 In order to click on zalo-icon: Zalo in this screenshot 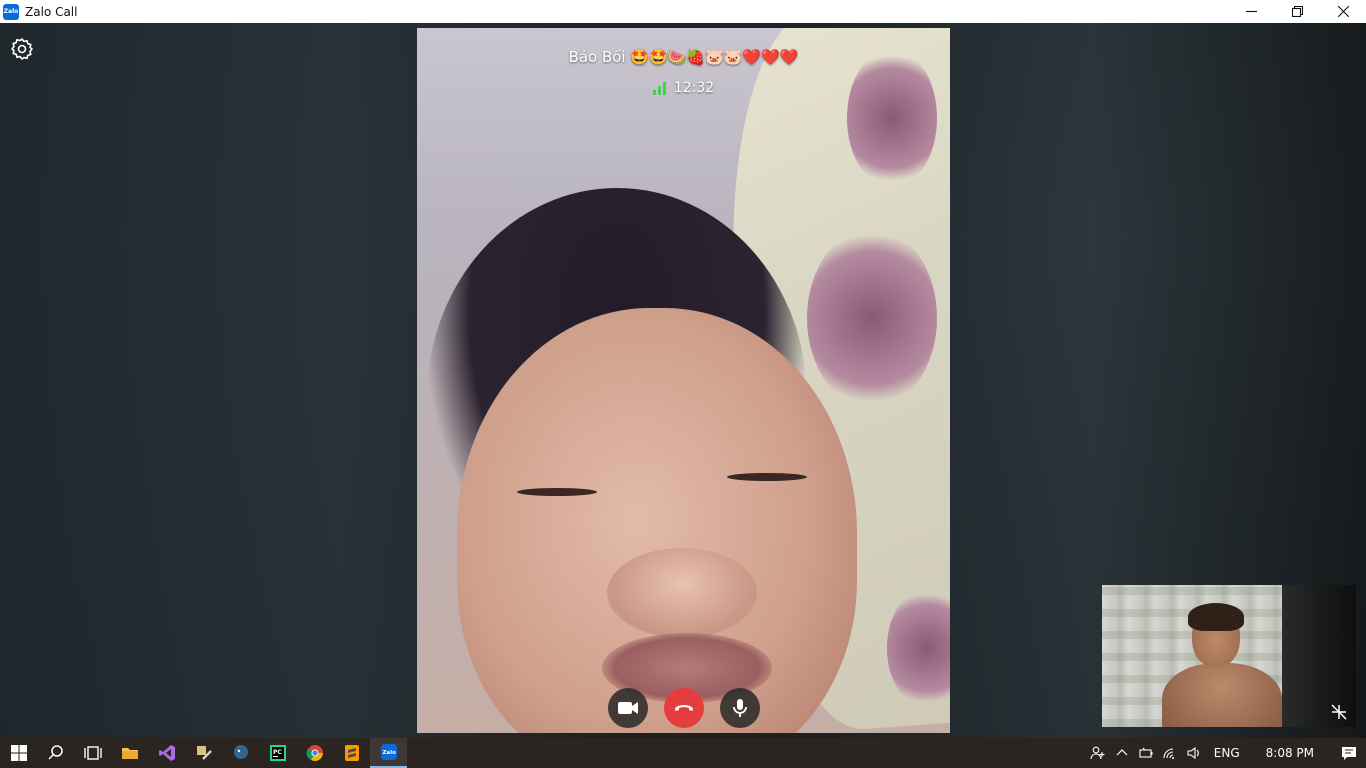, I will do `click(388, 752)`.